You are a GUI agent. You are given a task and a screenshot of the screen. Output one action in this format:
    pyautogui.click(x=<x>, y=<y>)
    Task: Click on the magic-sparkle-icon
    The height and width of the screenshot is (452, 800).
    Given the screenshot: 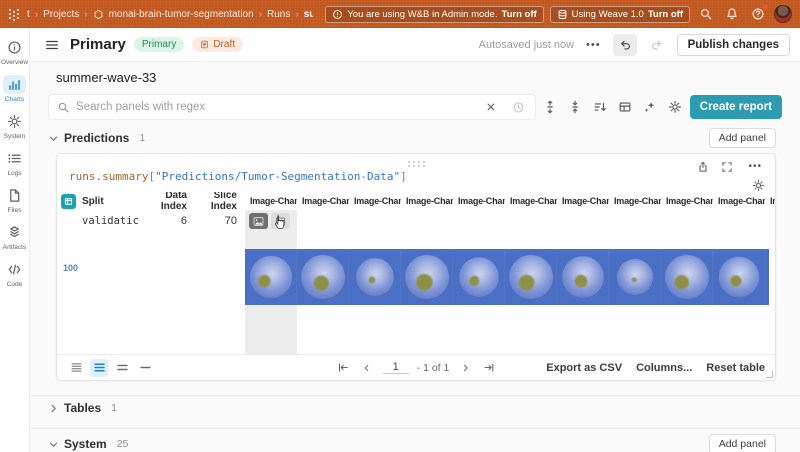 What is the action you would take?
    pyautogui.click(x=650, y=107)
    